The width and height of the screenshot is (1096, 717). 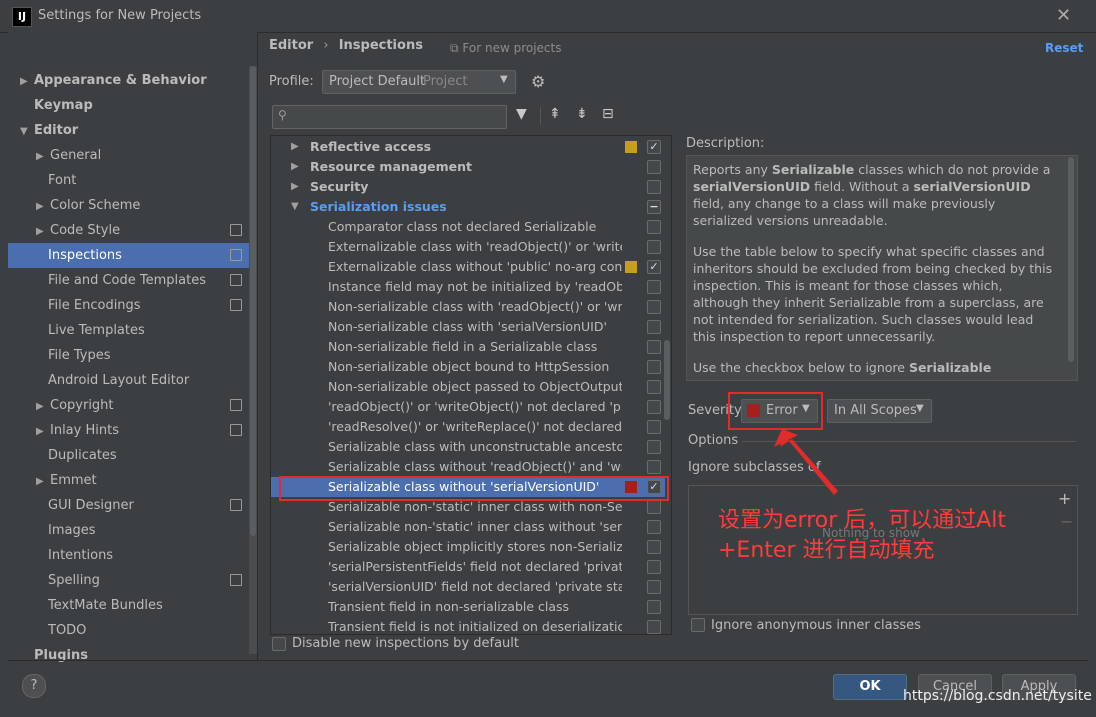 What do you see at coordinates (132, 630) in the screenshot?
I see `sidebar-item-todo: TODO` at bounding box center [132, 630].